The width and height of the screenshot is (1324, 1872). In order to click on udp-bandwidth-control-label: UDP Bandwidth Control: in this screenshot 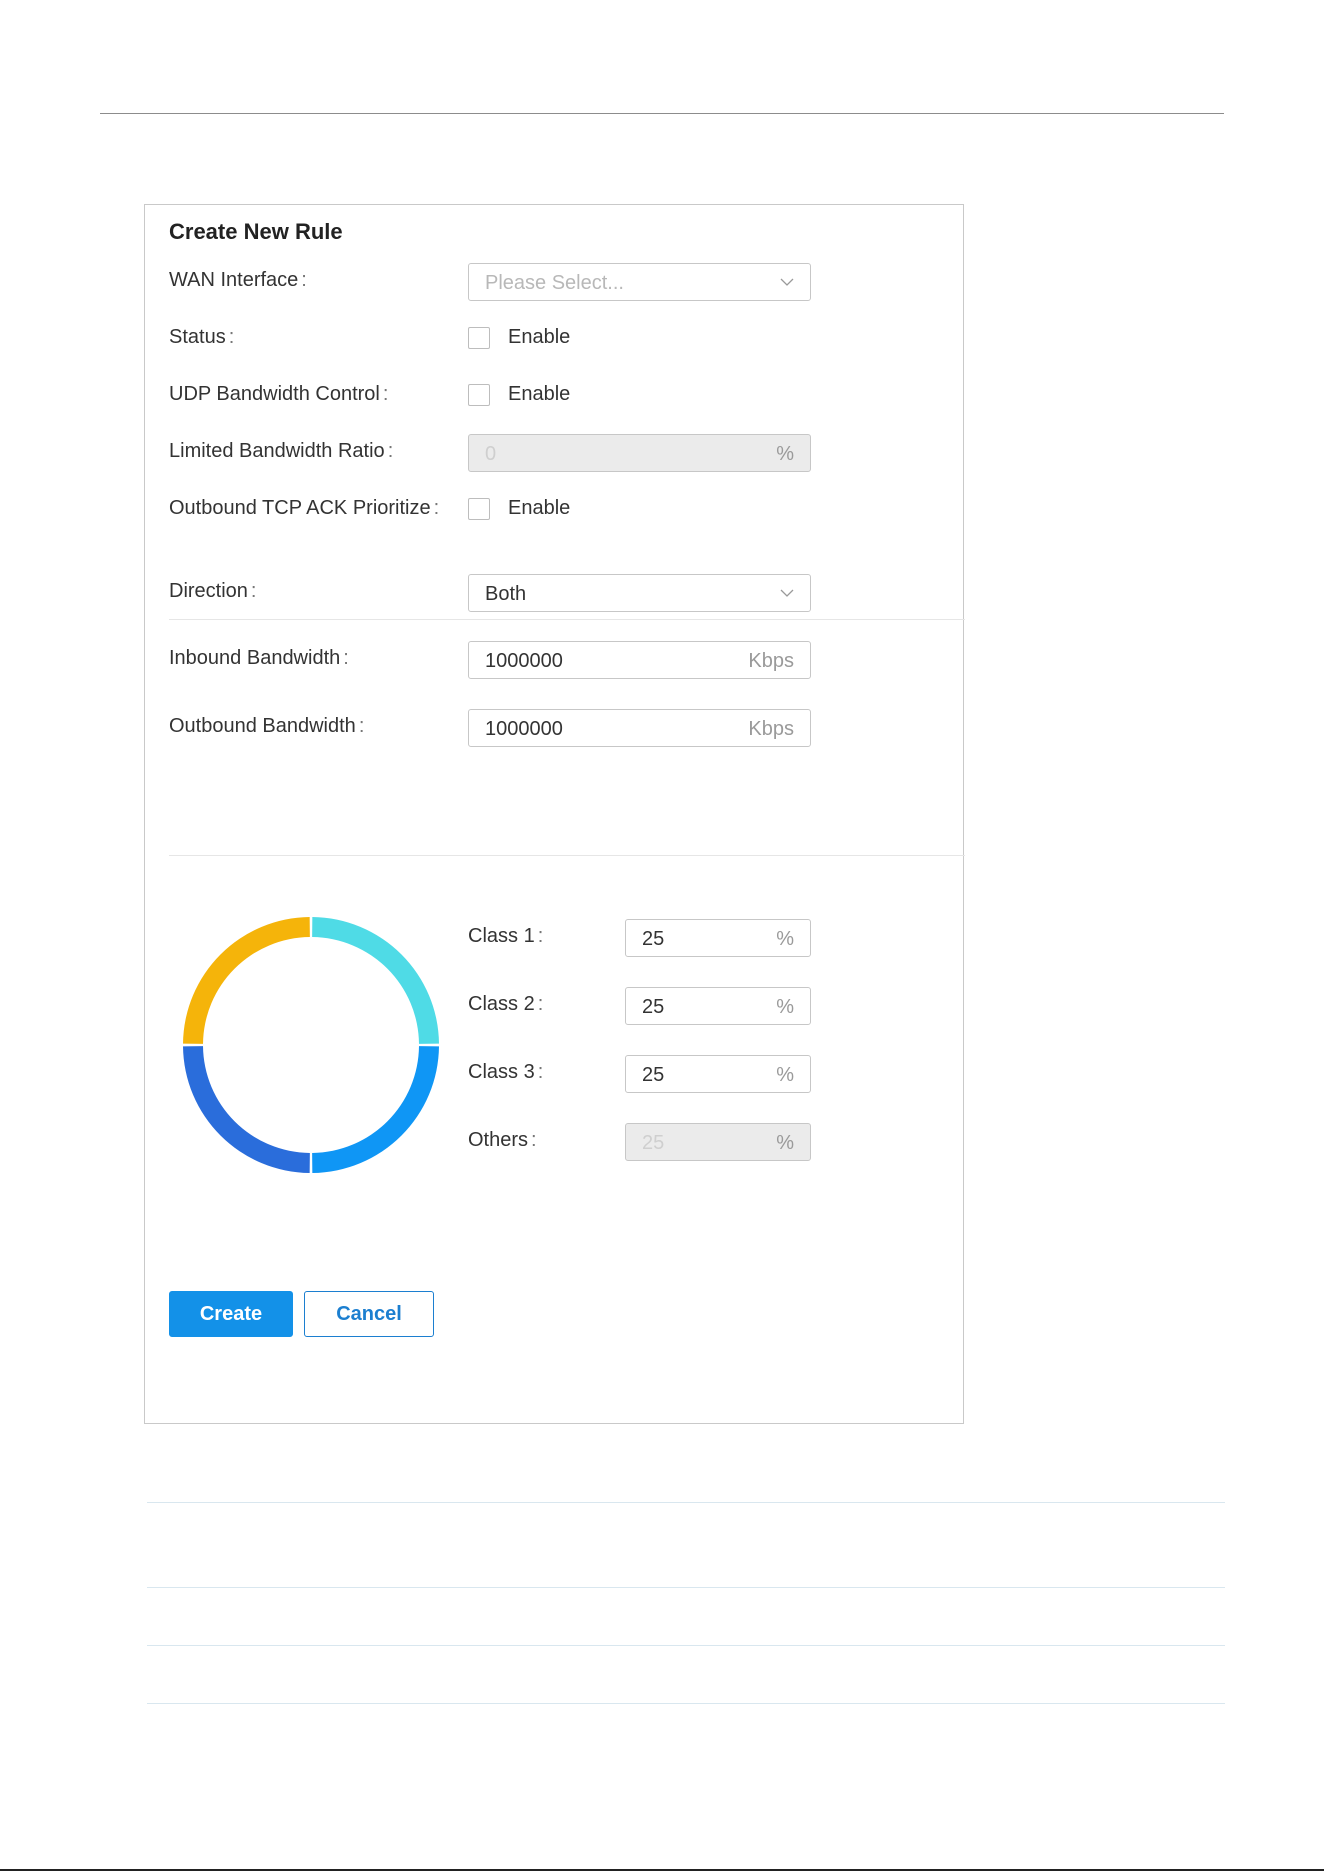, I will do `click(279, 394)`.